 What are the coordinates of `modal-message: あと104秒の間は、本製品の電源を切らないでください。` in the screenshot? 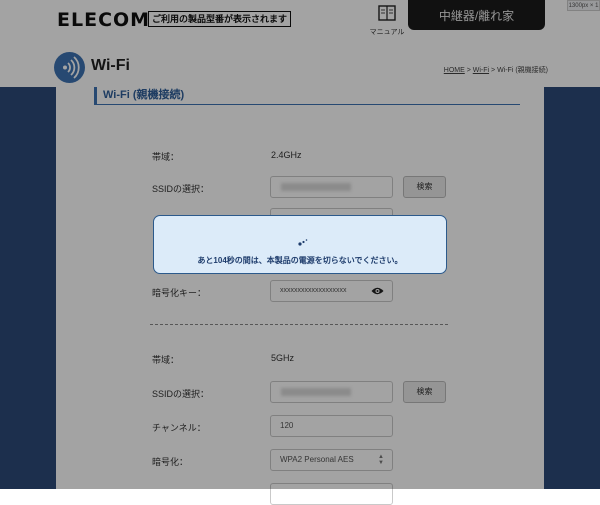 It's located at (300, 260).